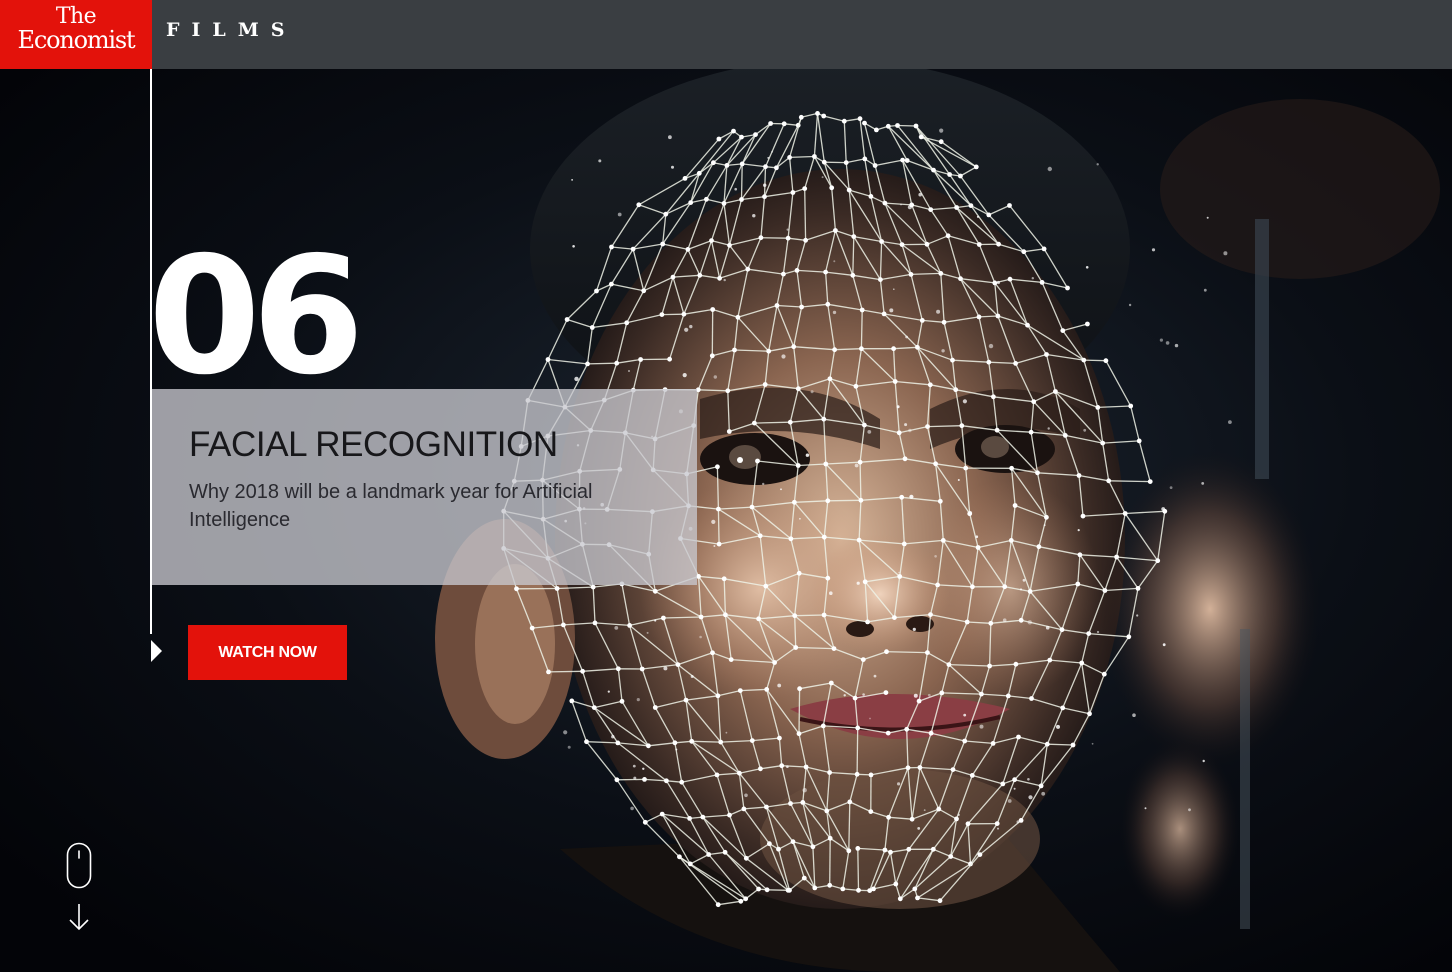 Image resolution: width=1452 pixels, height=972 pixels. What do you see at coordinates (79, 865) in the screenshot?
I see `mouse-icon` at bounding box center [79, 865].